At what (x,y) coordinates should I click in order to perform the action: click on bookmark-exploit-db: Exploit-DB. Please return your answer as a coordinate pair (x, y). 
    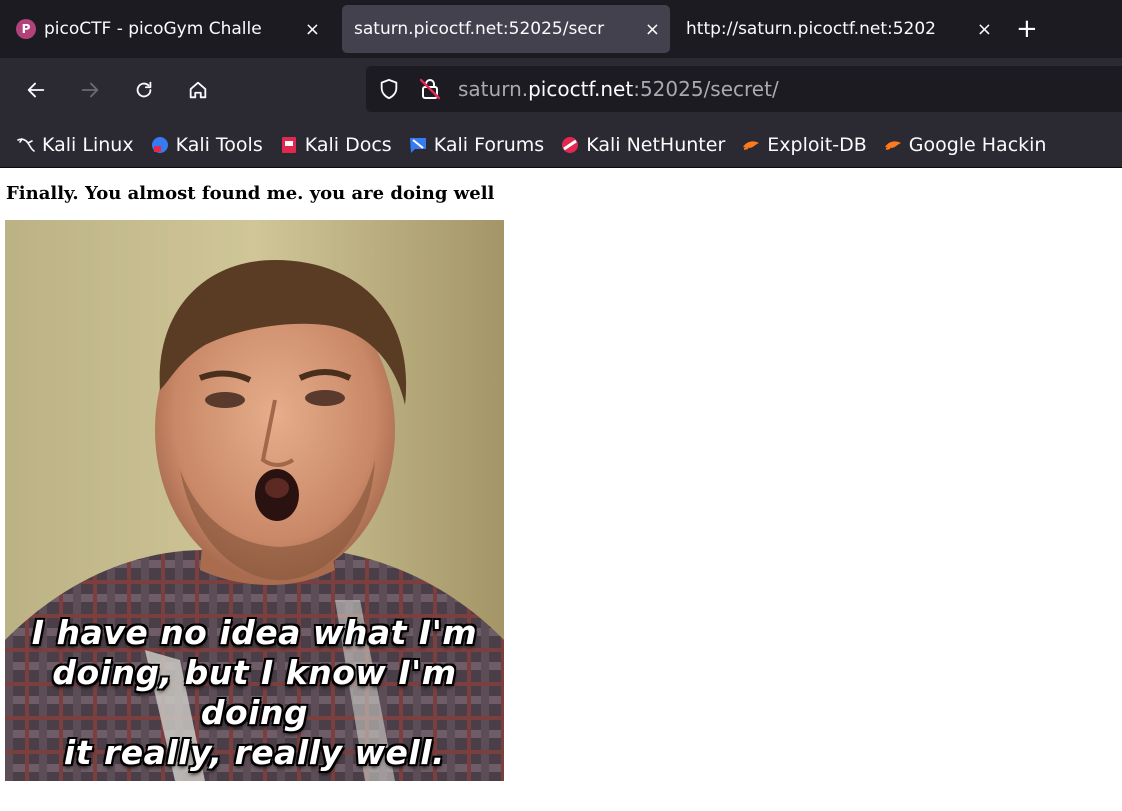
    Looking at the image, I should click on (804, 144).